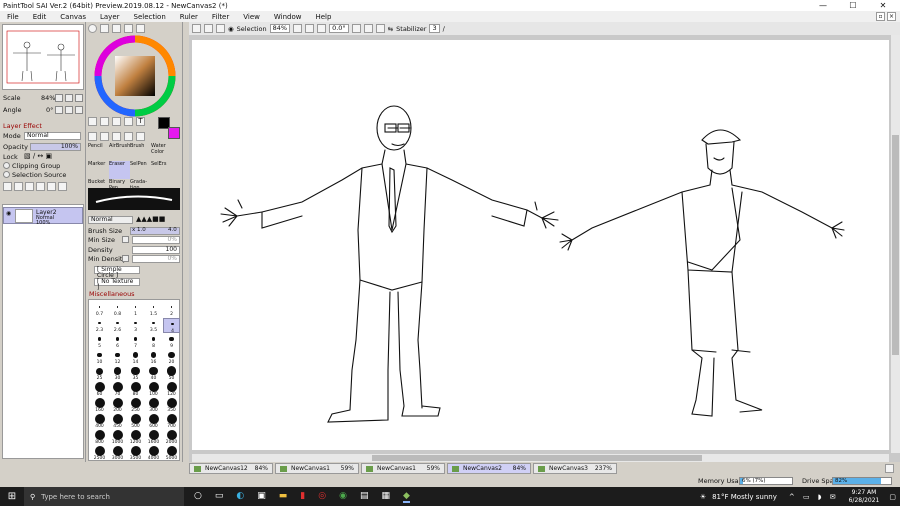 The height and width of the screenshot is (506, 900). Describe the element at coordinates (744, 497) in the screenshot. I see `weather-text: 81°F Mostly sunny` at that location.